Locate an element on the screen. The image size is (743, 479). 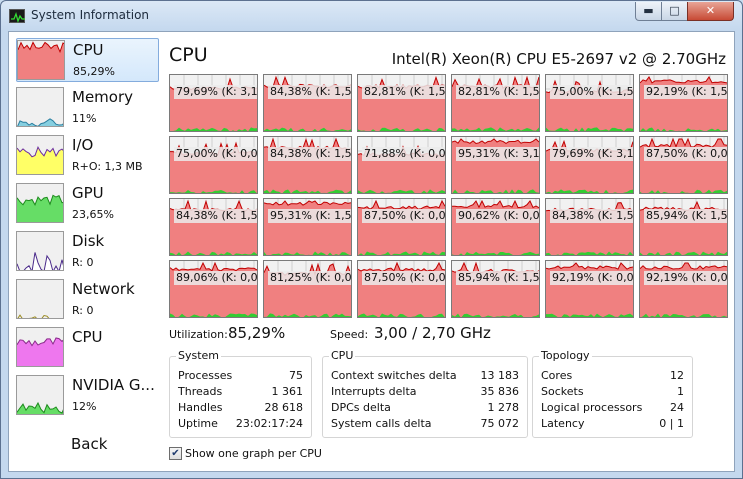
minimize-button: ▬ is located at coordinates (648, 11).